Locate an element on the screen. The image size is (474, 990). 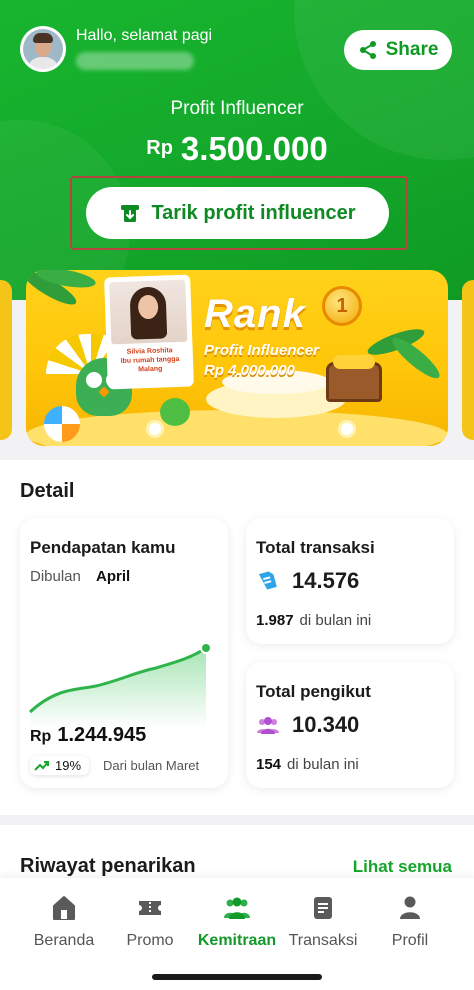
nav-item-beranda: Beranda is located at coordinates (64, 922).